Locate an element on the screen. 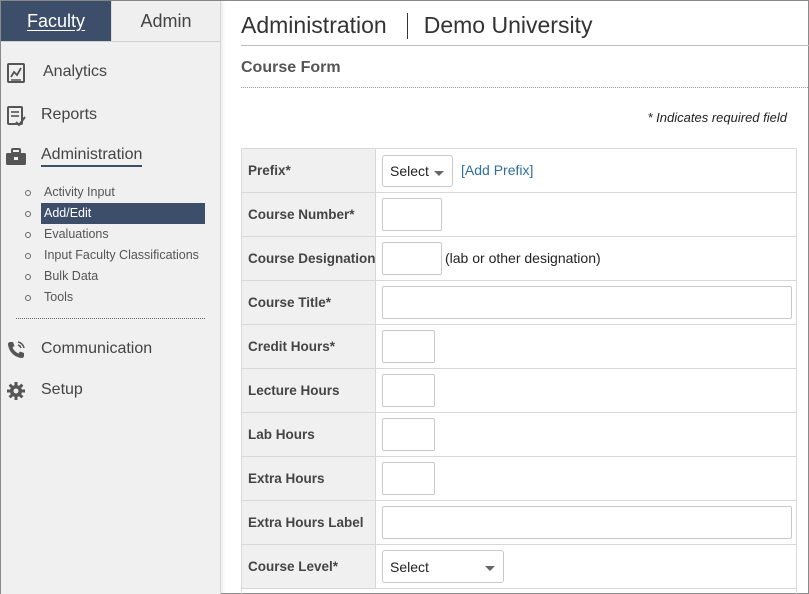 This screenshot has width=809, height=594. form-row-course-level: Course Level* Select is located at coordinates (519, 567).